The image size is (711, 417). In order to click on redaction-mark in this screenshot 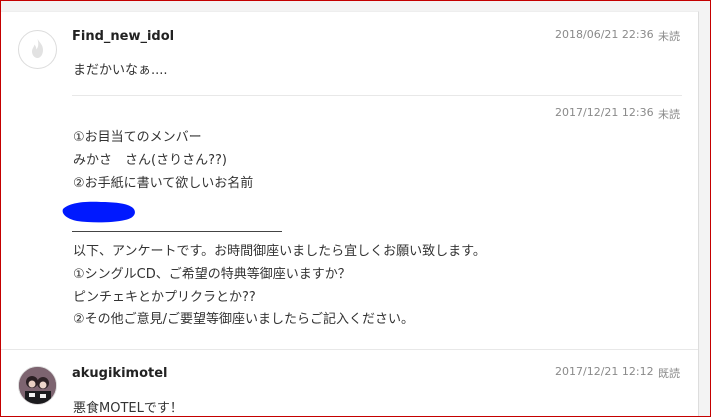, I will do `click(98, 212)`.